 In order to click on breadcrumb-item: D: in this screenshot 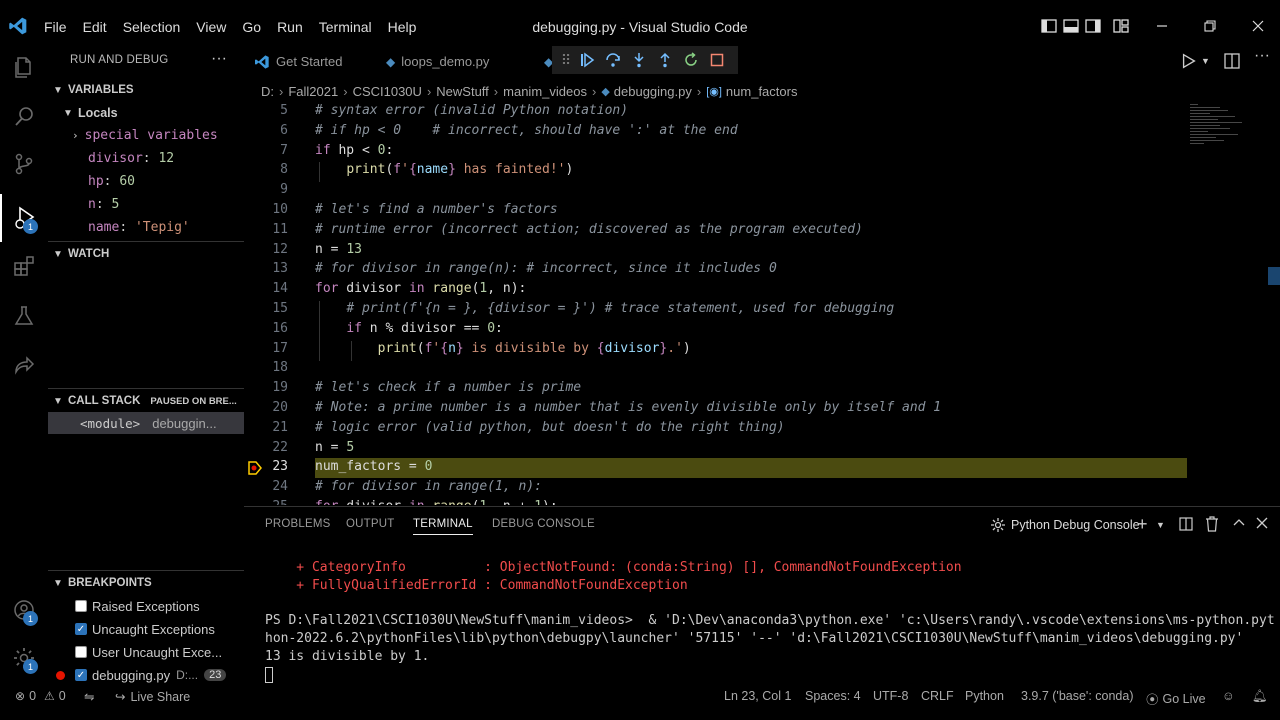, I will do `click(267, 91)`.